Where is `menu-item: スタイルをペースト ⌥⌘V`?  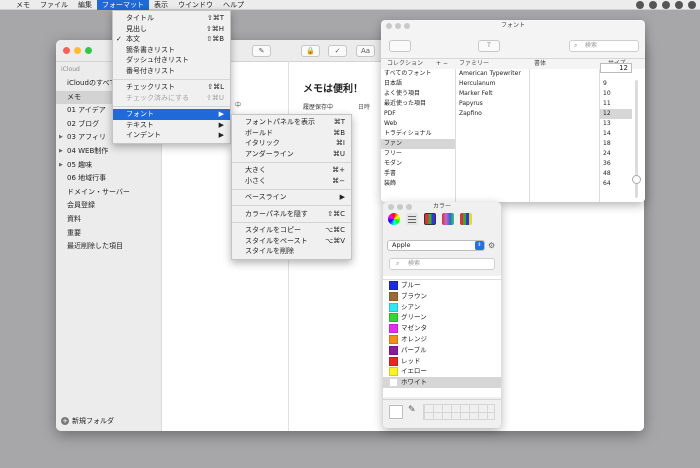 menu-item: スタイルをペースト ⌥⌘V is located at coordinates (291, 241).